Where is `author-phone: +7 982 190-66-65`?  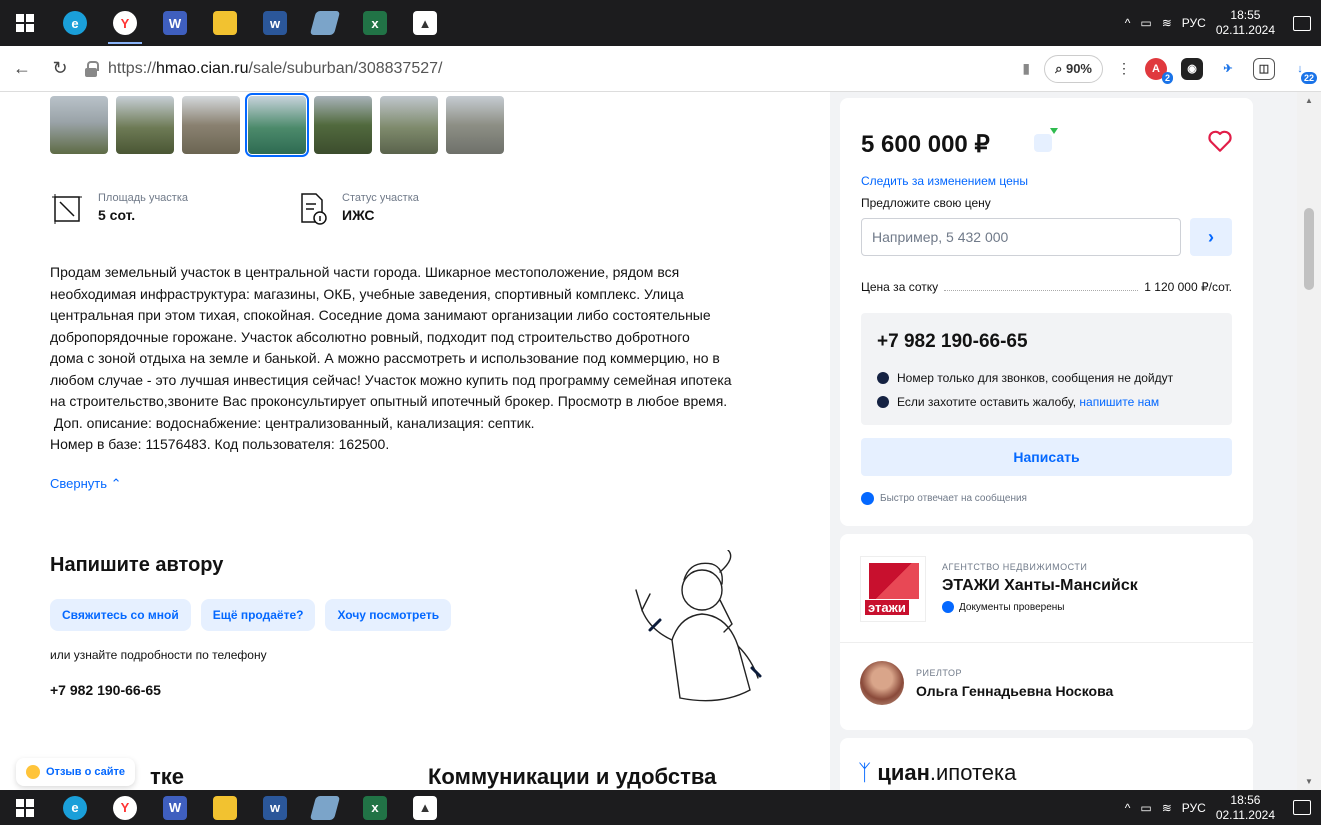 author-phone: +7 982 190-66-65 is located at coordinates (105, 690).